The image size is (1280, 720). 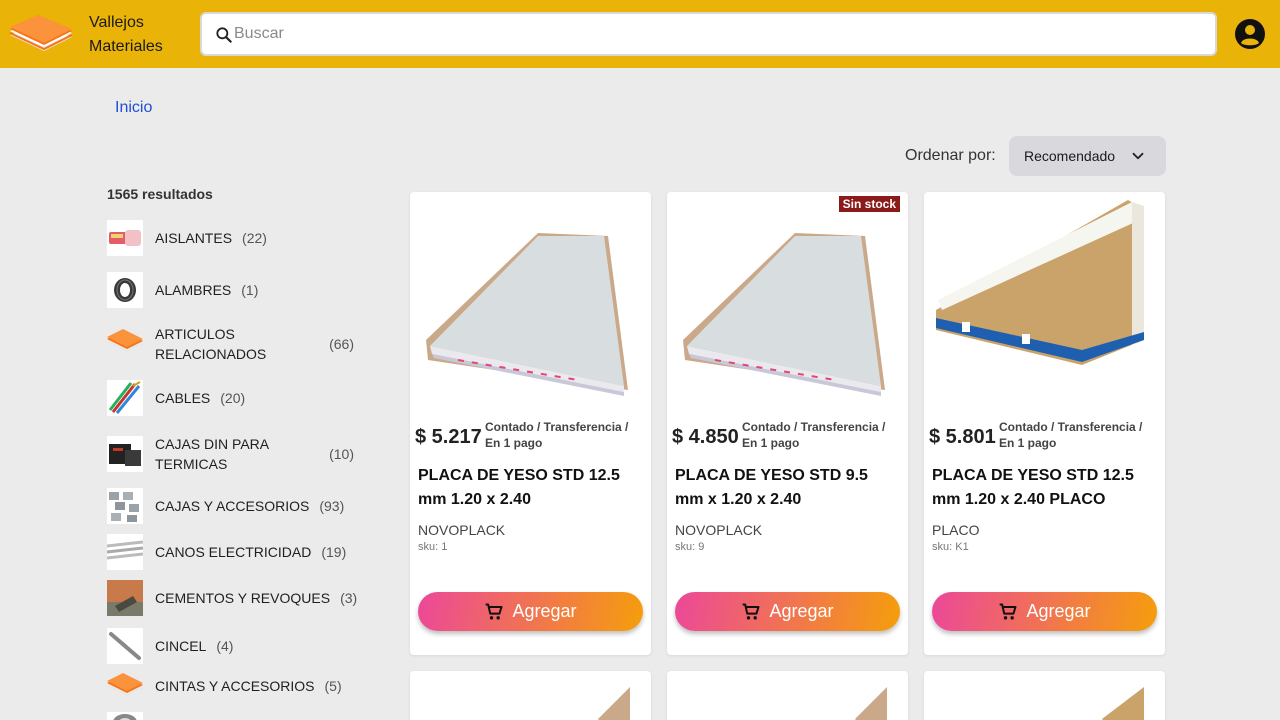 I want to click on category-count: (3), so click(x=349, y=598).